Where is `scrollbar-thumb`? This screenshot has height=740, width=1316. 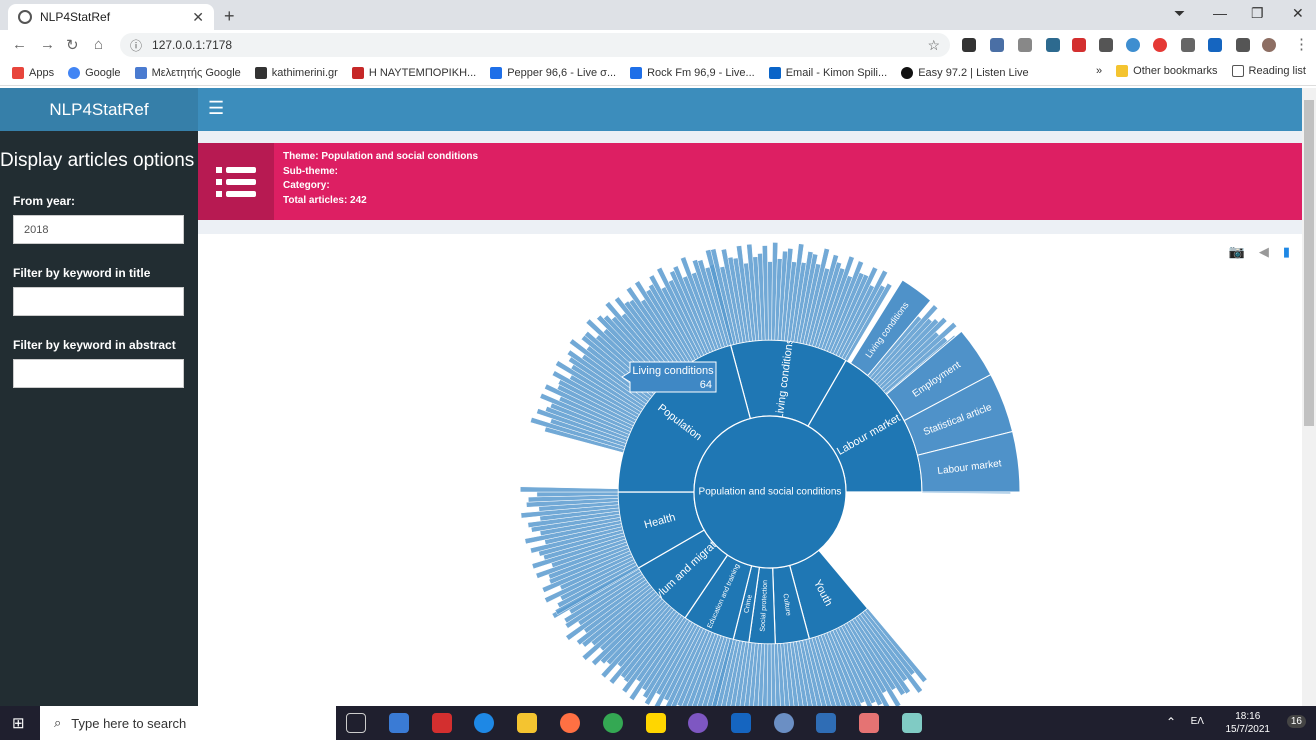 scrollbar-thumb is located at coordinates (1309, 263).